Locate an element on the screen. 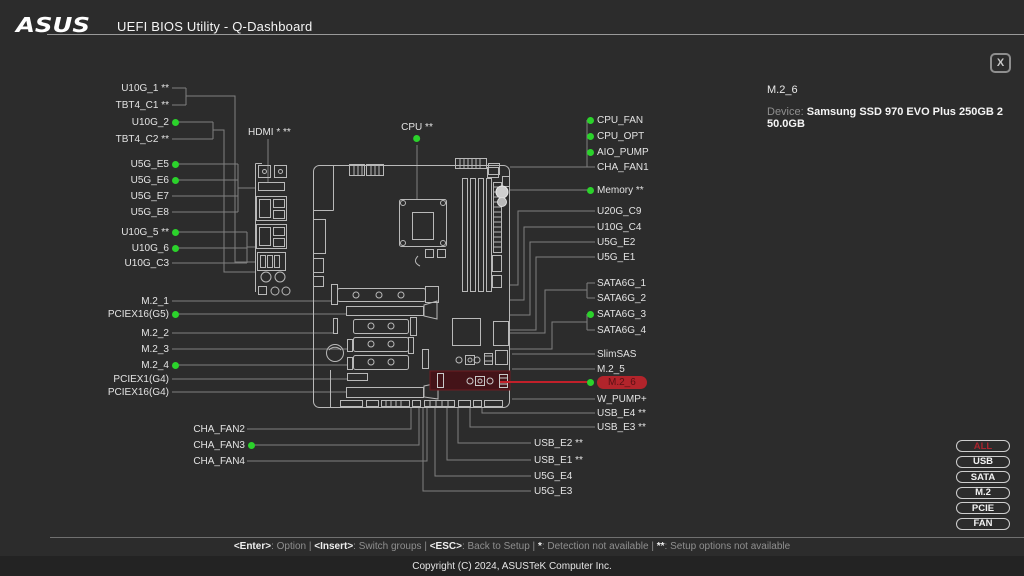 The height and width of the screenshot is (576, 1024). connector-label-hdmi: HDMI * ** is located at coordinates (269, 132).